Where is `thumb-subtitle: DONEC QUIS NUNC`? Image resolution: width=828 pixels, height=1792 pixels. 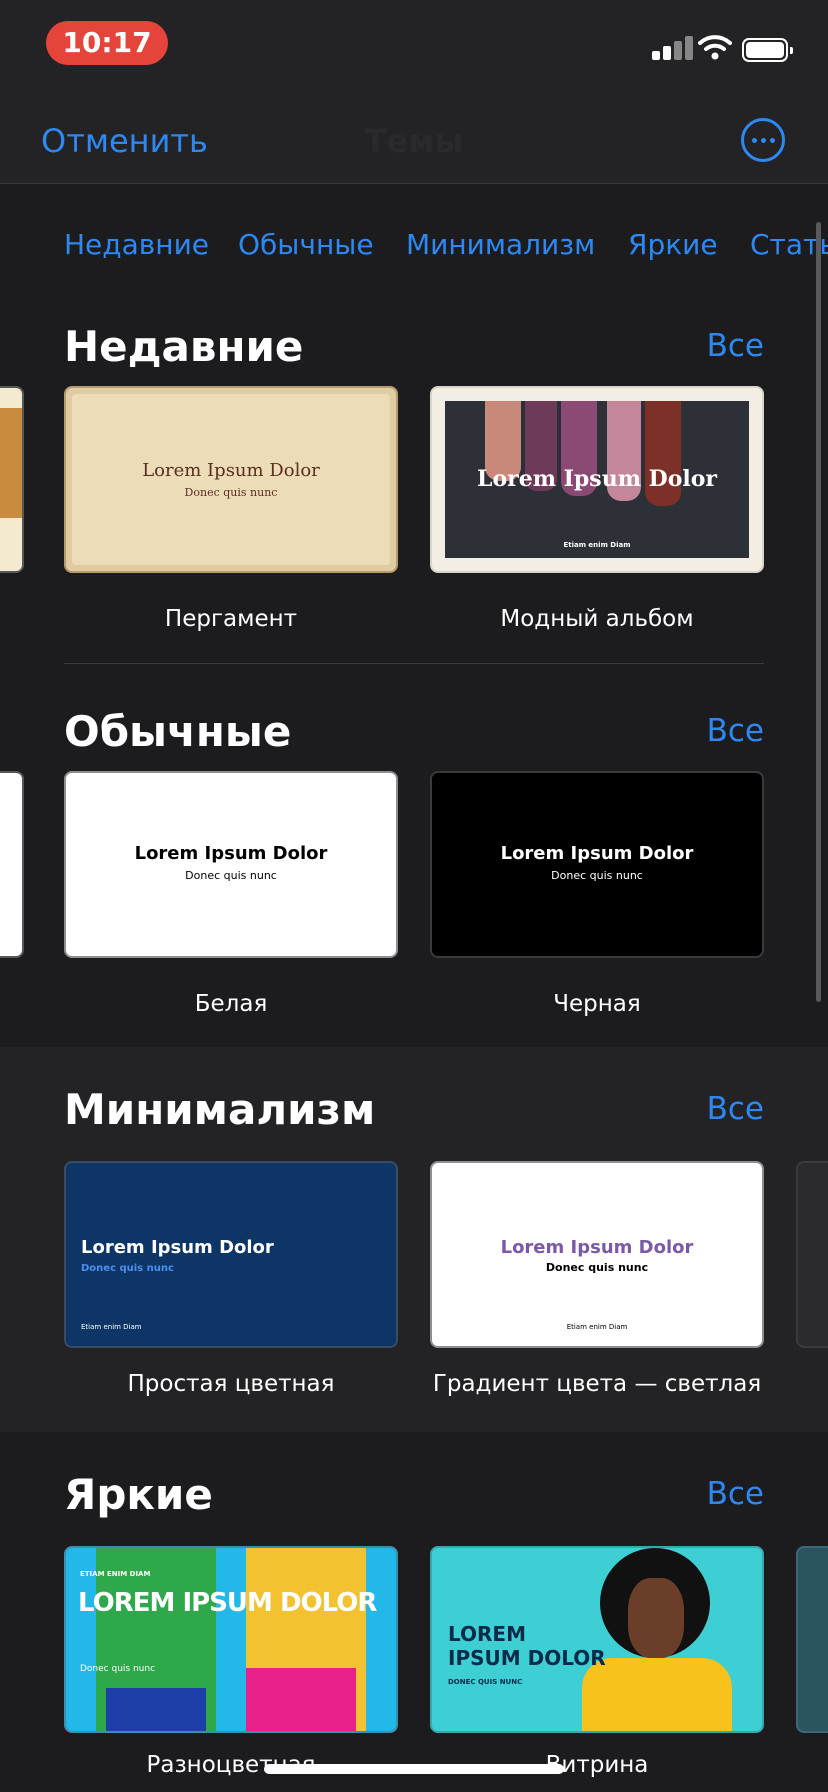
thumb-subtitle: DONEC QUIS NUNC is located at coordinates (485, 1682).